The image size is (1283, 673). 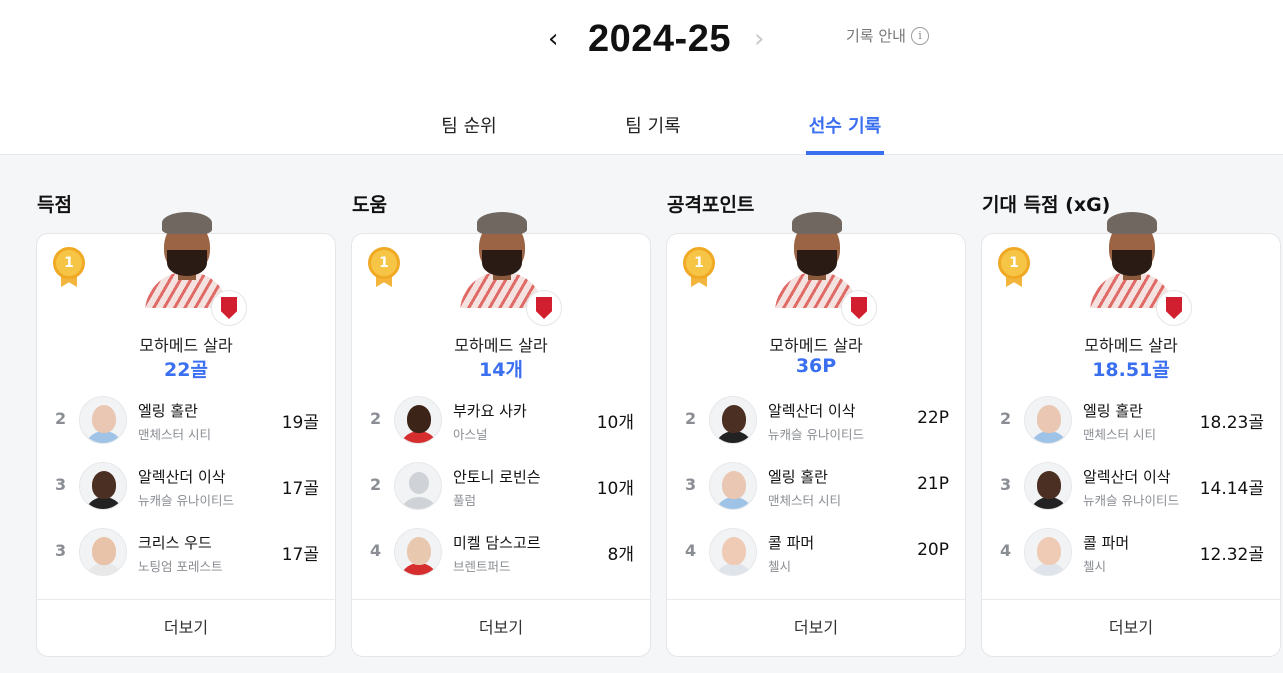 I want to click on ranking-row: 3 알렉산더 이삭 뉴캐슬 유나이티드 17골, so click(x=187, y=486).